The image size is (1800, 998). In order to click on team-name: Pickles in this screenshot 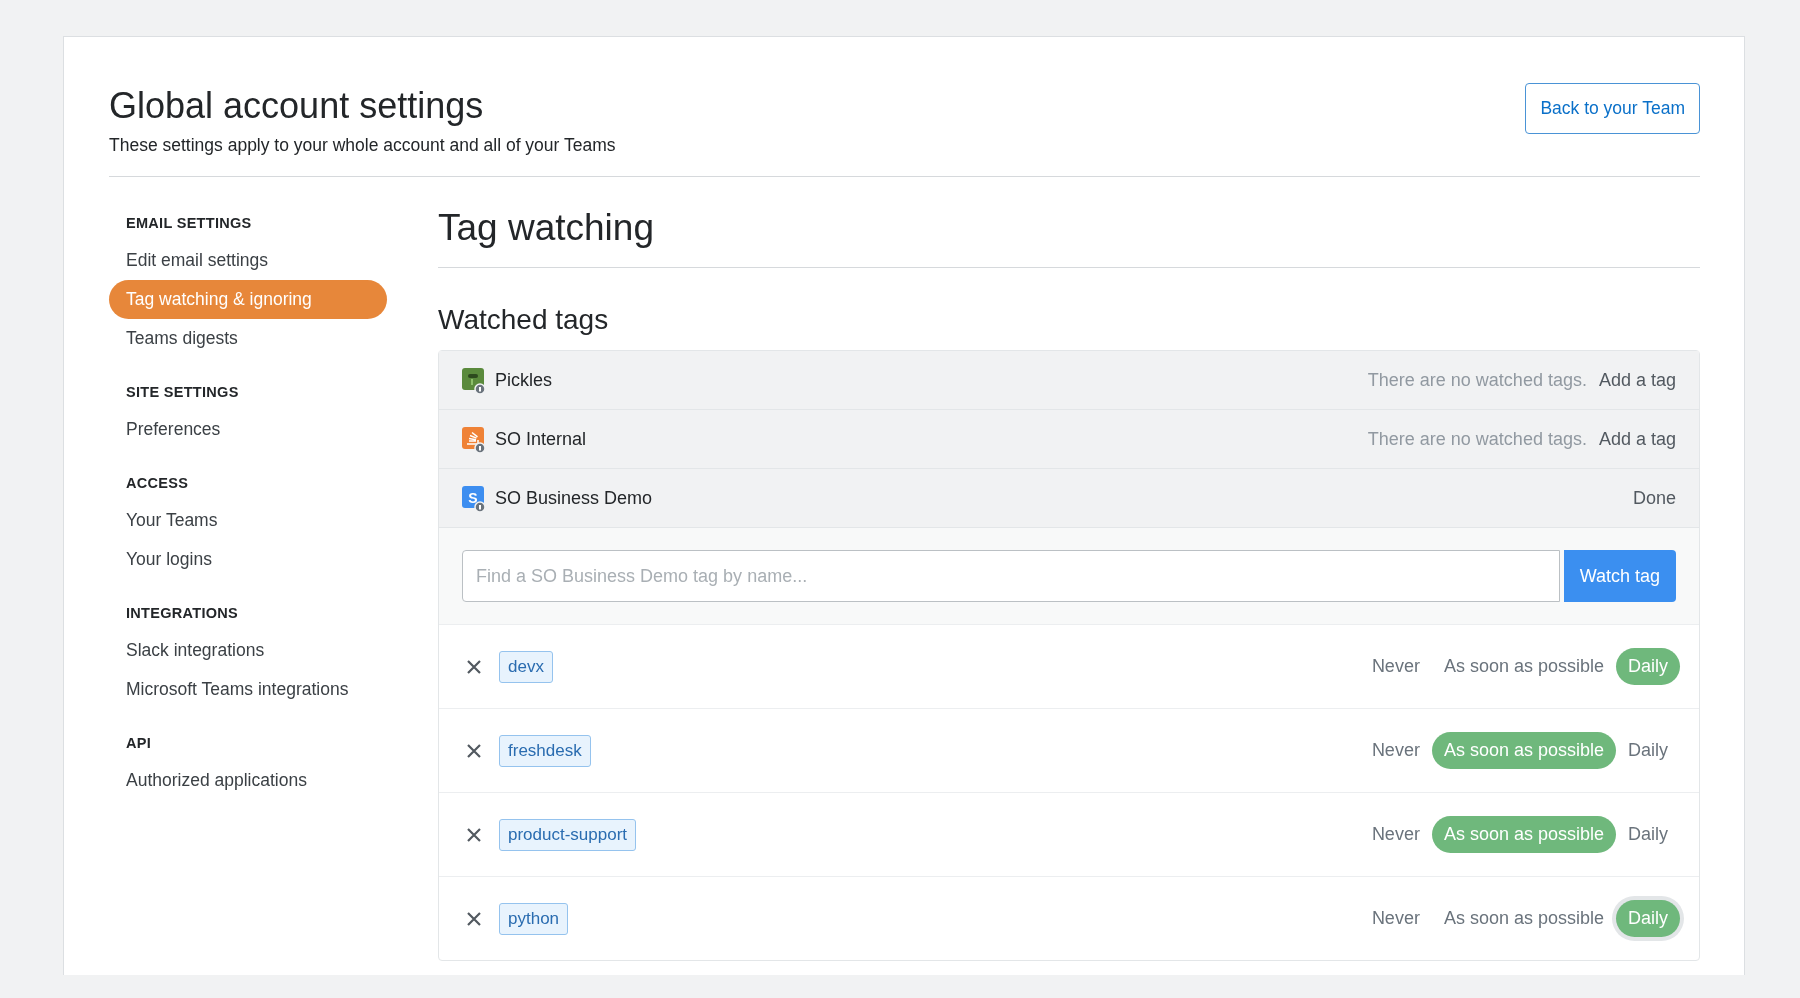, I will do `click(523, 380)`.